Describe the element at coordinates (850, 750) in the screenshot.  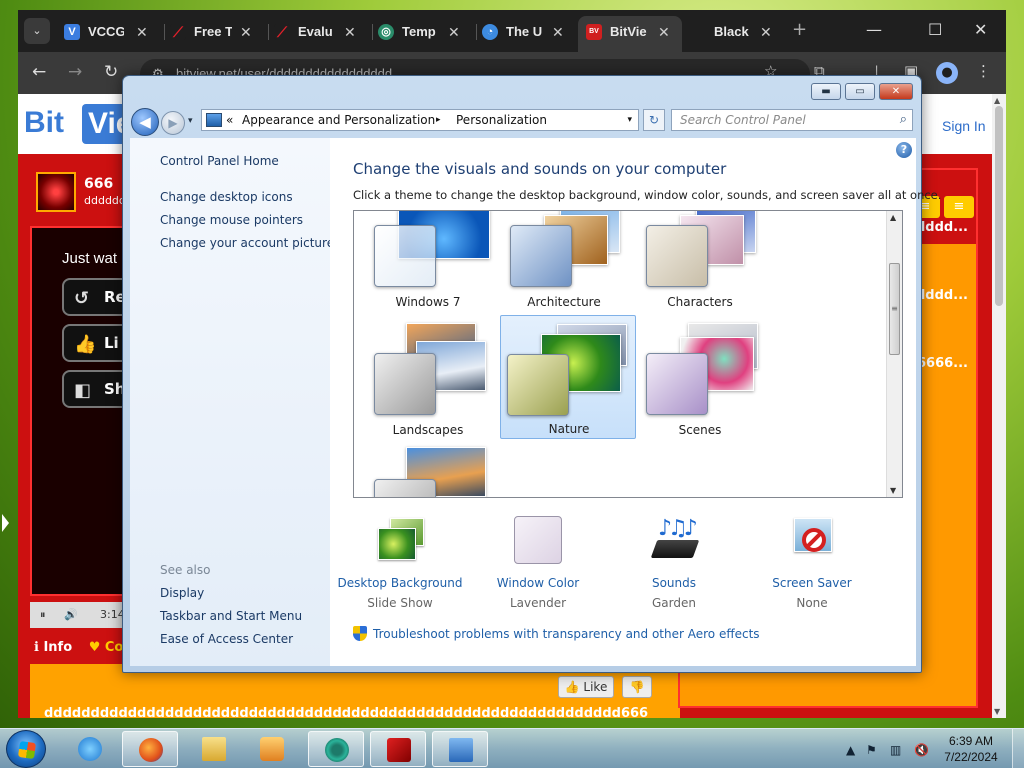
I see `show-hidden-icons-icon: ▲` at that location.